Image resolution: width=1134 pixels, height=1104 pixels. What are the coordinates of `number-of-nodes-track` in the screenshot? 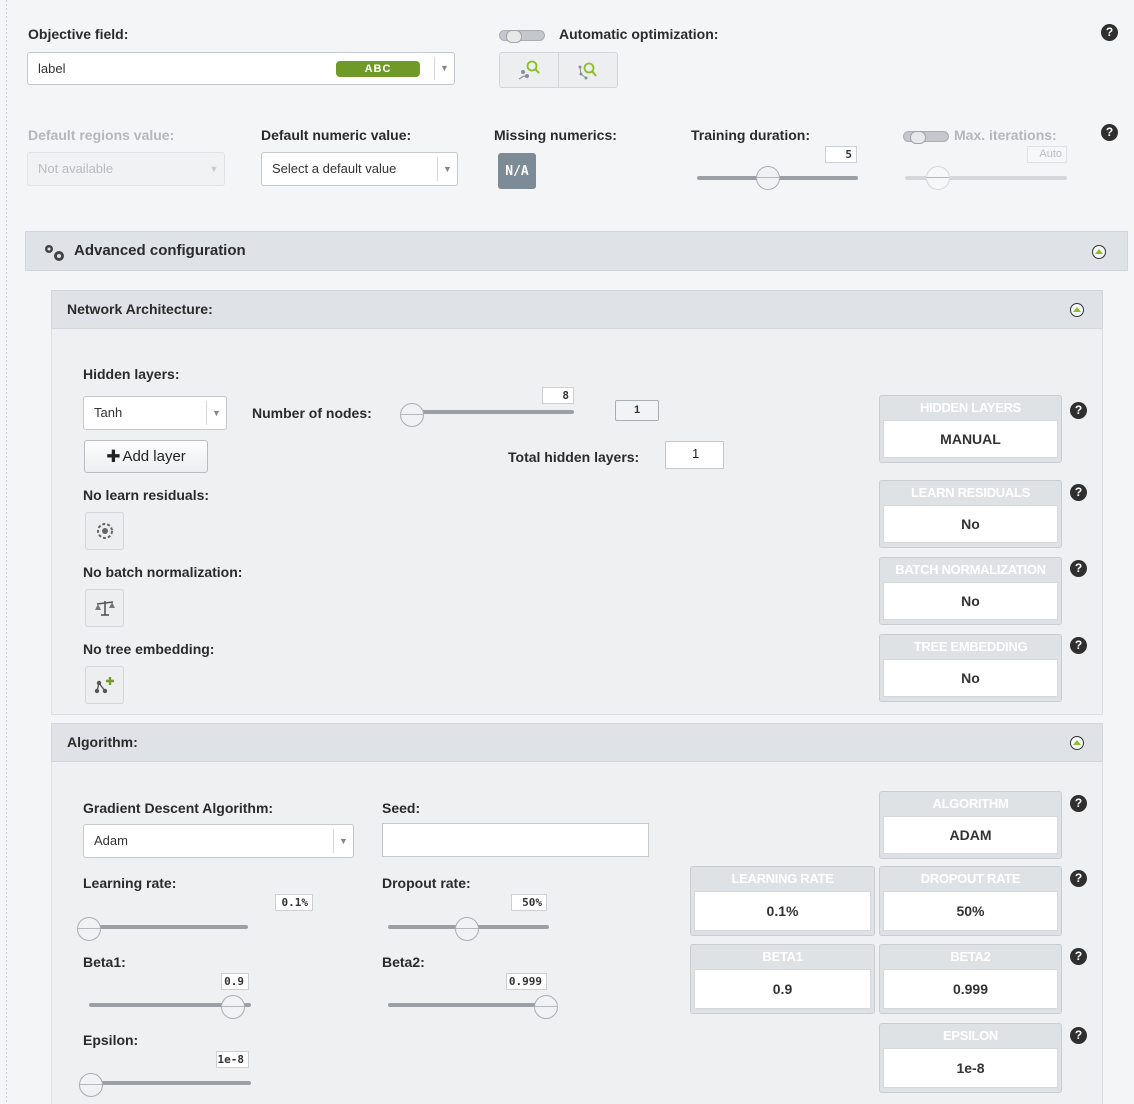 It's located at (488, 412).